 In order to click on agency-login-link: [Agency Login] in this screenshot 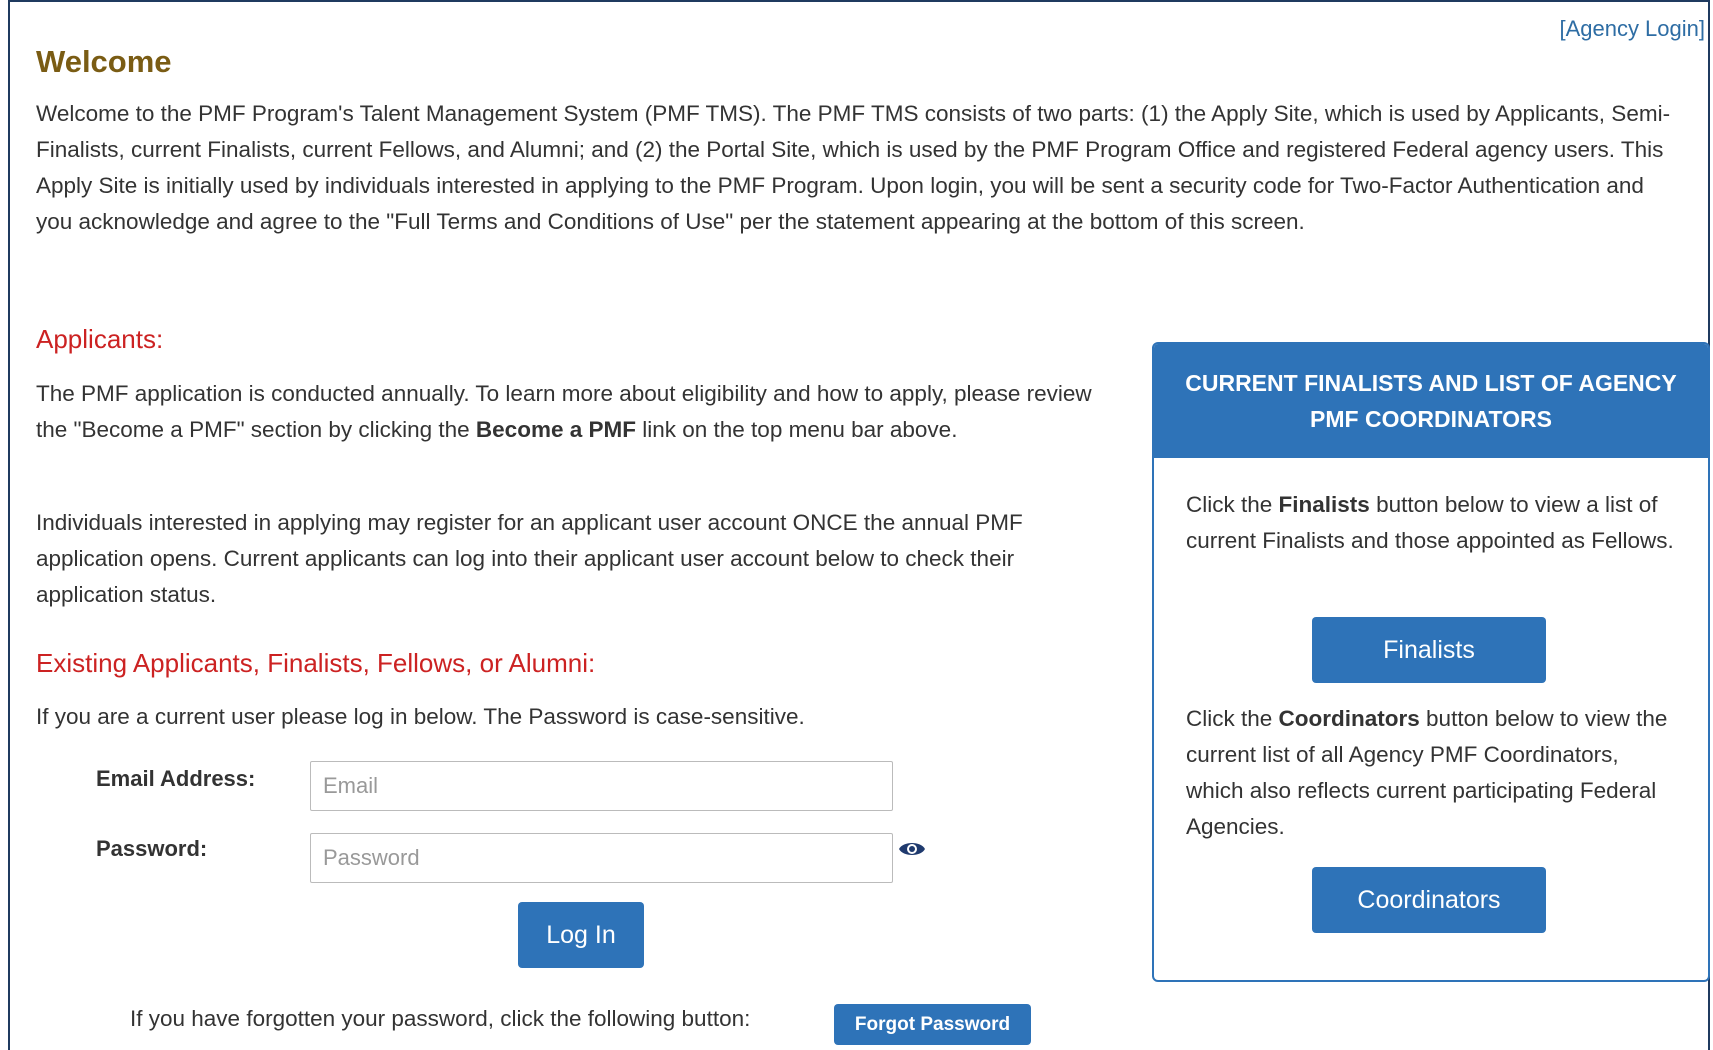, I will do `click(1632, 29)`.